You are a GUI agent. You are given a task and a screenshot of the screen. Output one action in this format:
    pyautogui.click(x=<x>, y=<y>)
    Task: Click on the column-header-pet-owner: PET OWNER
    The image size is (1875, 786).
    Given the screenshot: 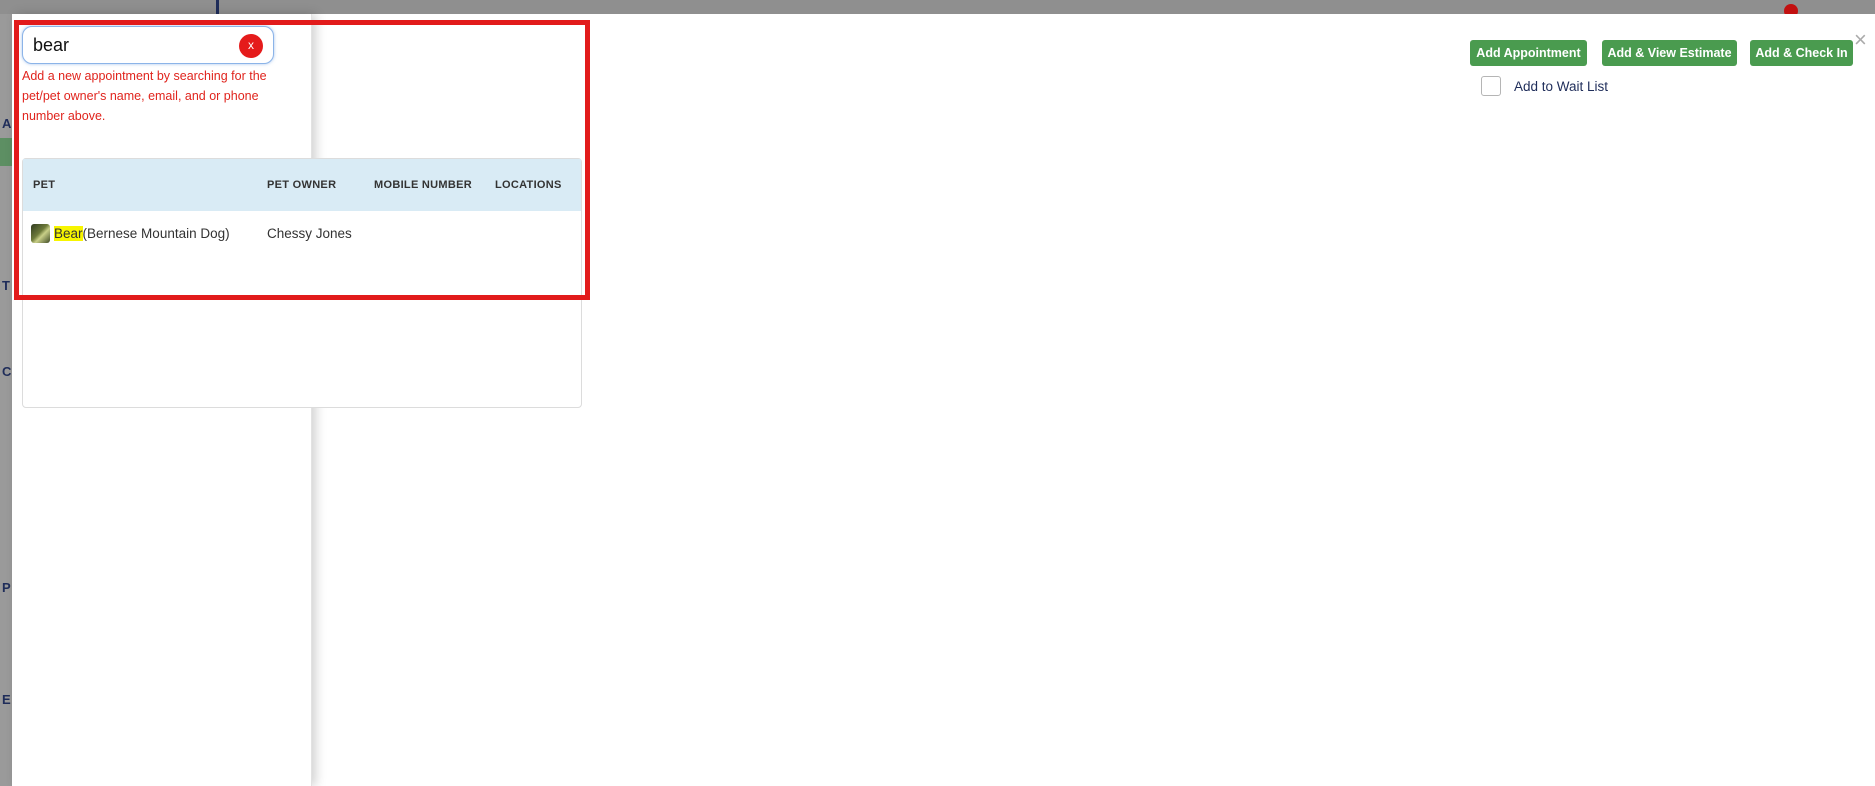 What is the action you would take?
    pyautogui.click(x=302, y=185)
    